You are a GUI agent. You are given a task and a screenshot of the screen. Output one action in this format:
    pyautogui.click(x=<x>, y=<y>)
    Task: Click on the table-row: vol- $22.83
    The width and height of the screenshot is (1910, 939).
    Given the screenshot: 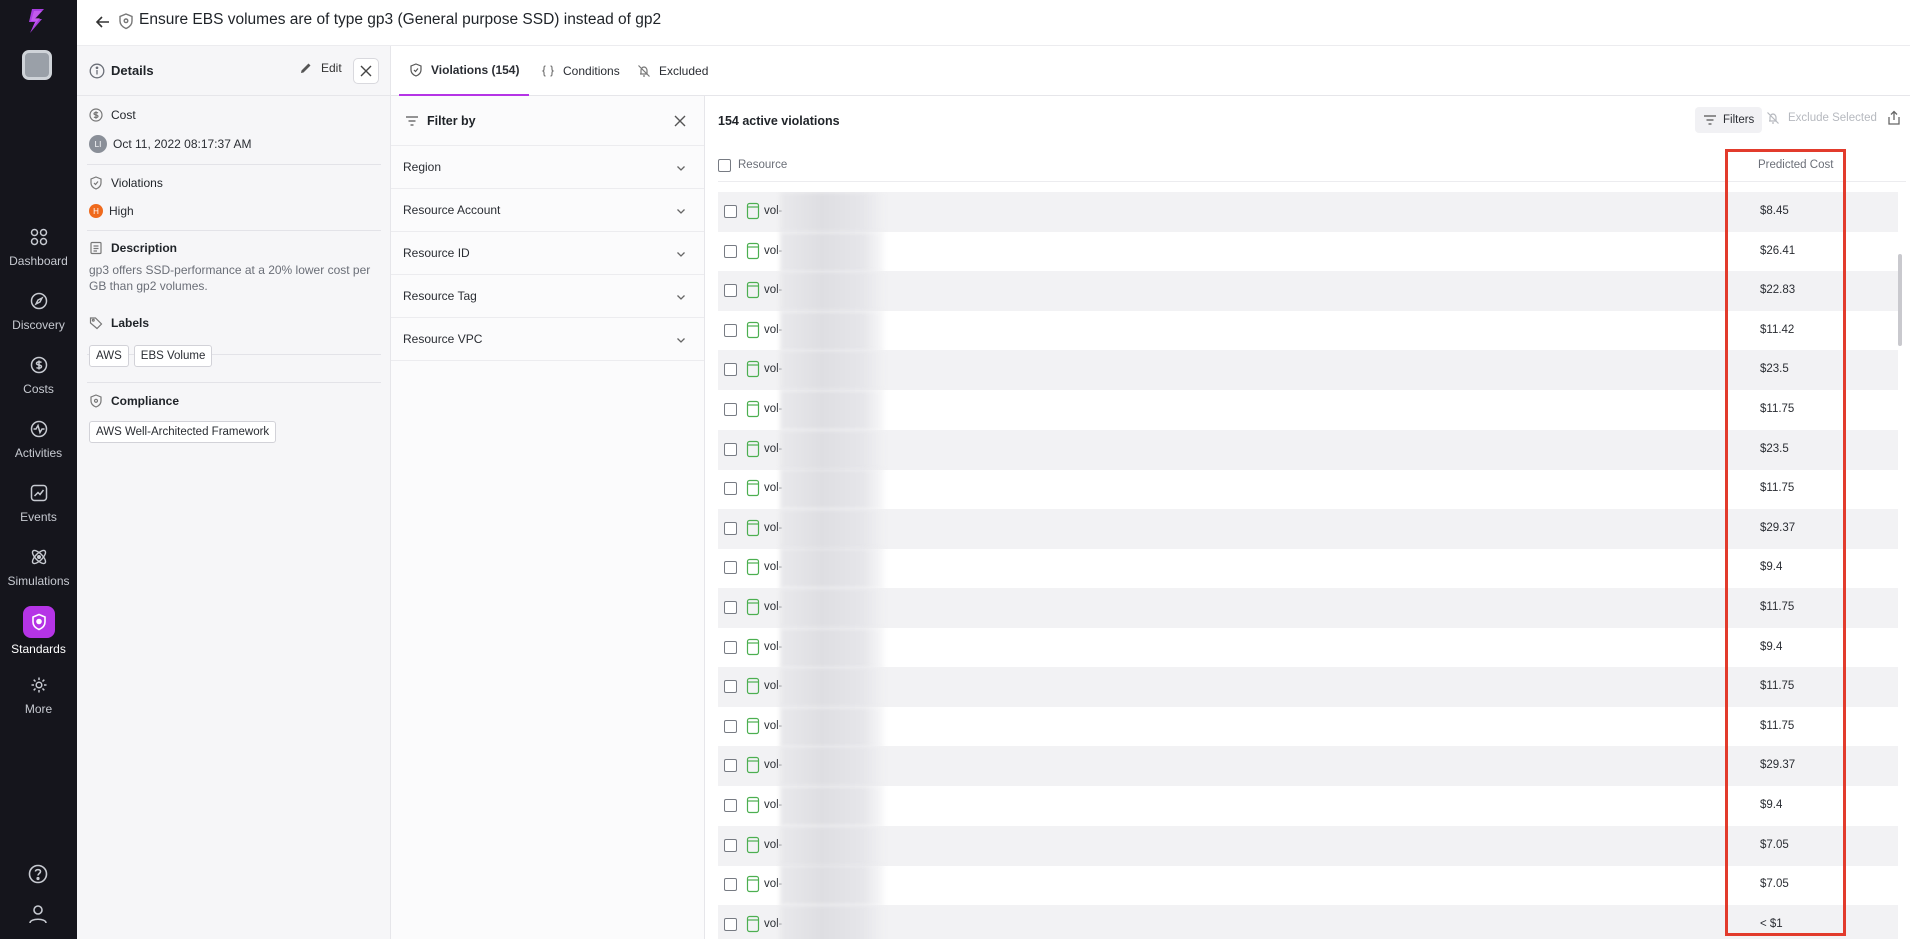 What is the action you would take?
    pyautogui.click(x=1308, y=291)
    